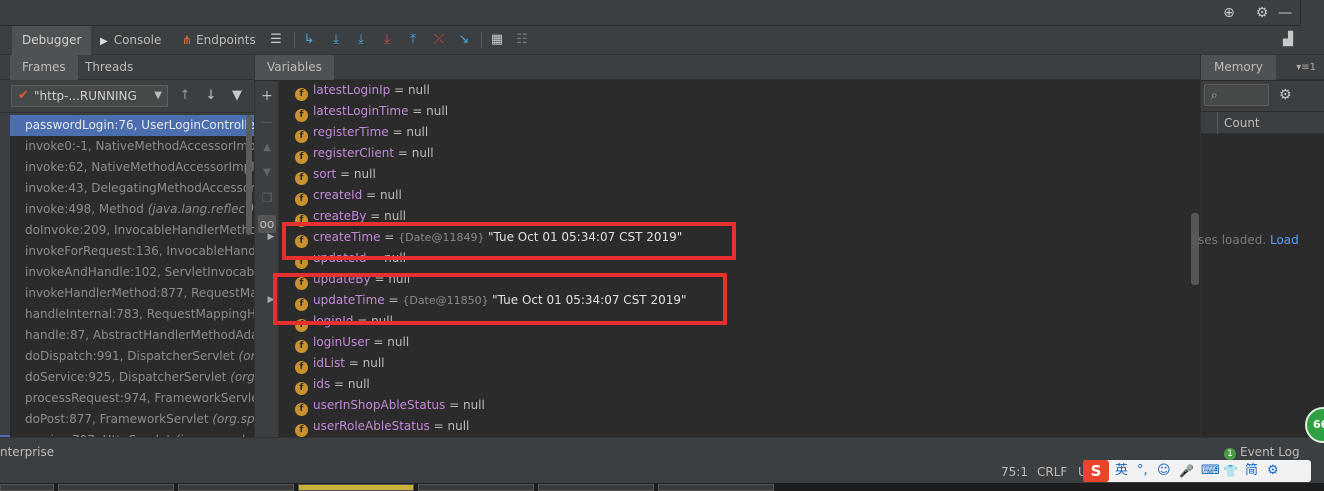 The height and width of the screenshot is (491, 1324). Describe the element at coordinates (132, 167) in the screenshot. I see `frame-item: invoke:62, NativeMethodAccessorImpl` at that location.